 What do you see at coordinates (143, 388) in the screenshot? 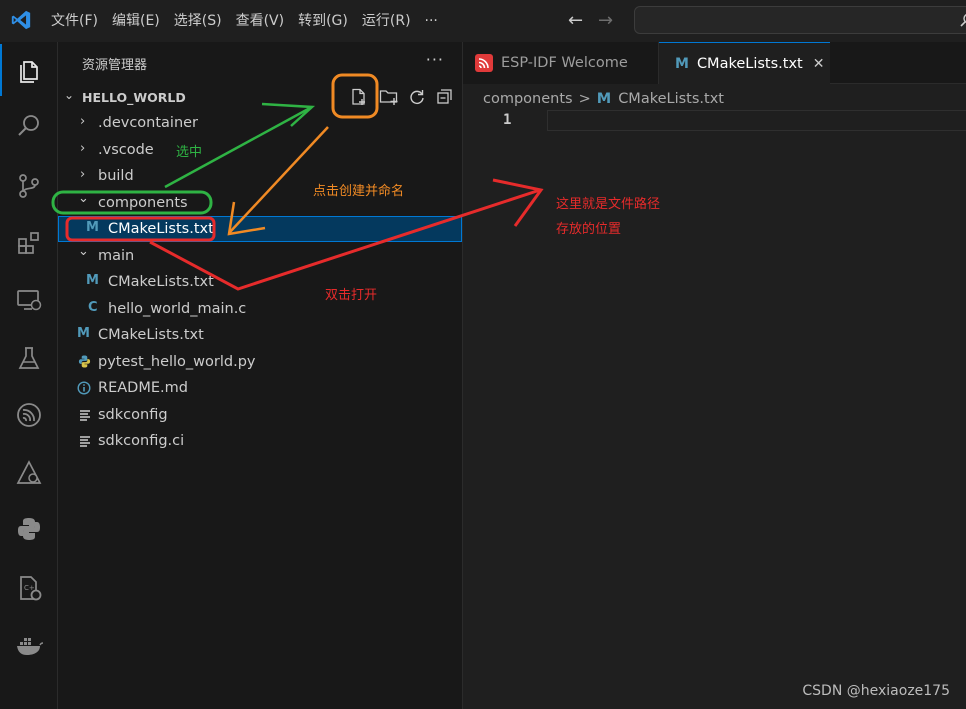
I see `tree-item-label: README.md` at bounding box center [143, 388].